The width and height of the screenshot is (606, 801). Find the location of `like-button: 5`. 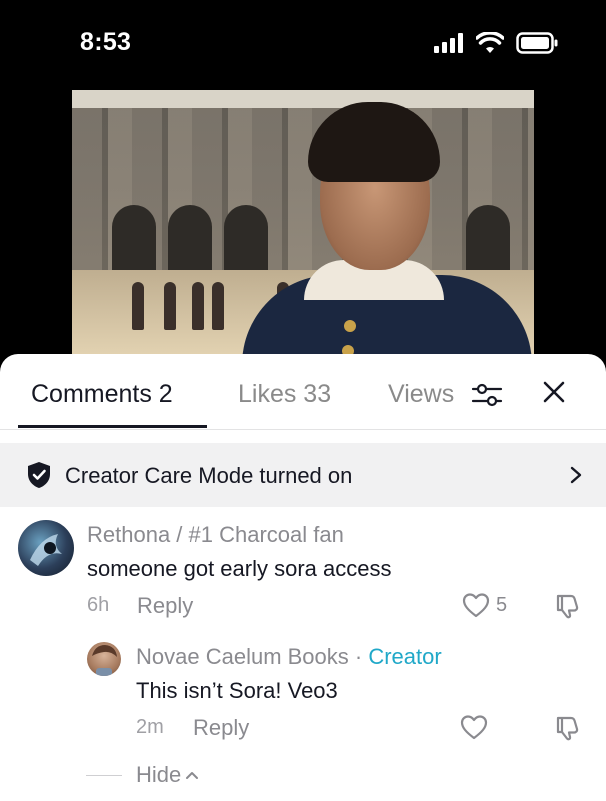

like-button: 5 is located at coordinates (484, 605).